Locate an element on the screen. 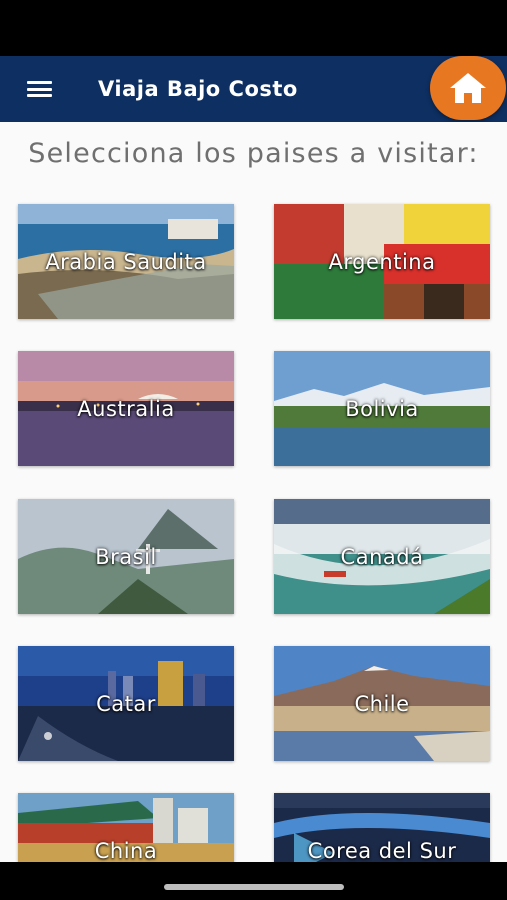 The width and height of the screenshot is (507, 900). country-card-catar: Catar is located at coordinates (126, 703).